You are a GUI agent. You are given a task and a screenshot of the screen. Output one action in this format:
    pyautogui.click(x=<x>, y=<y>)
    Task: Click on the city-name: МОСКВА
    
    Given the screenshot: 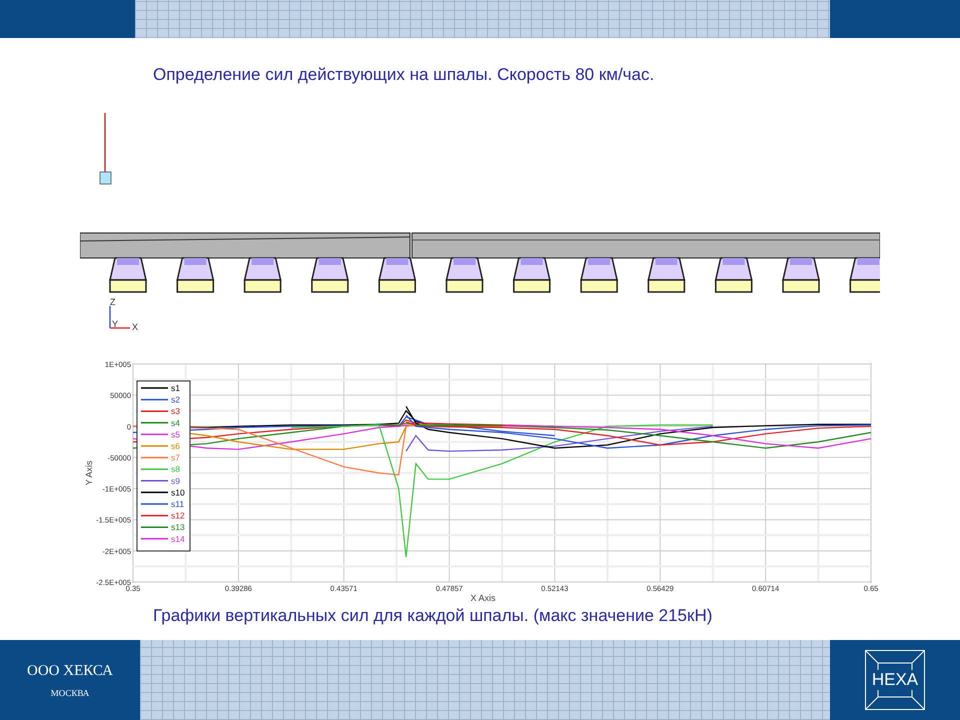 What is the action you would take?
    pyautogui.click(x=70, y=693)
    